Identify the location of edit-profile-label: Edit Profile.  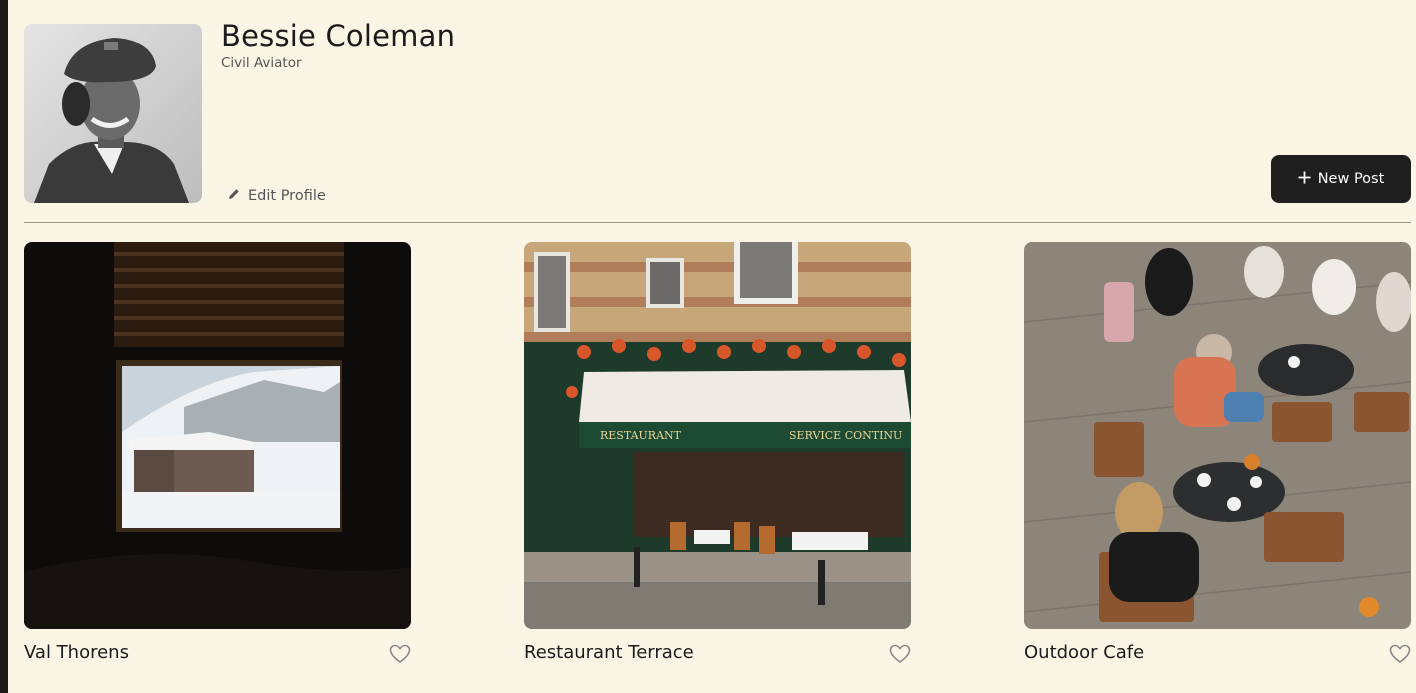
(287, 196).